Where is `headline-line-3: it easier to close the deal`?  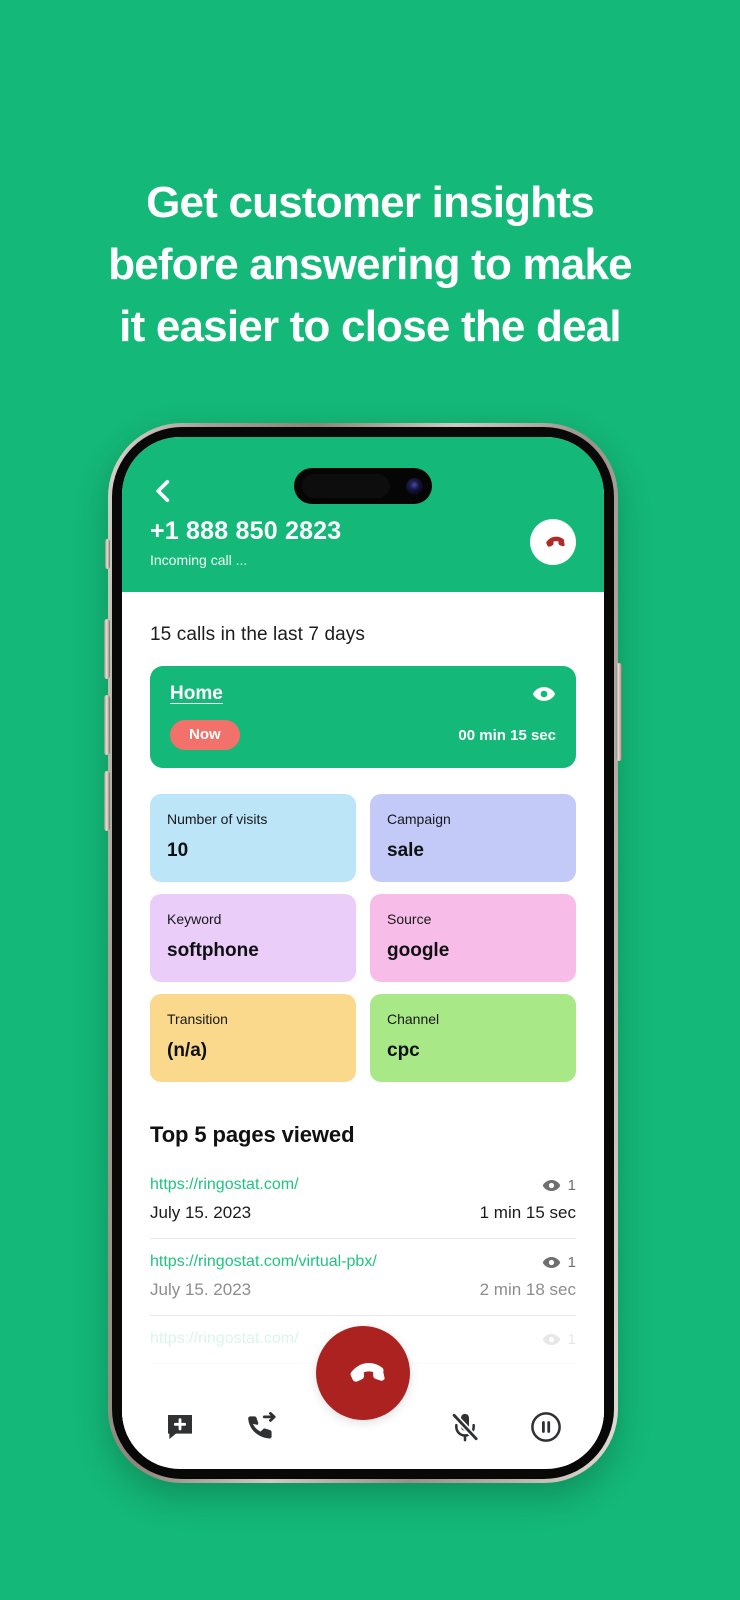 headline-line-3: it easier to close the deal is located at coordinates (370, 326).